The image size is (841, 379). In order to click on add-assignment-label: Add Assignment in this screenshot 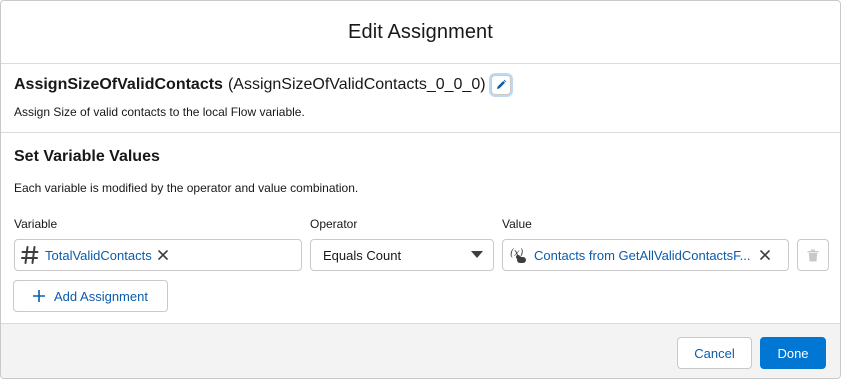, I will do `click(101, 296)`.